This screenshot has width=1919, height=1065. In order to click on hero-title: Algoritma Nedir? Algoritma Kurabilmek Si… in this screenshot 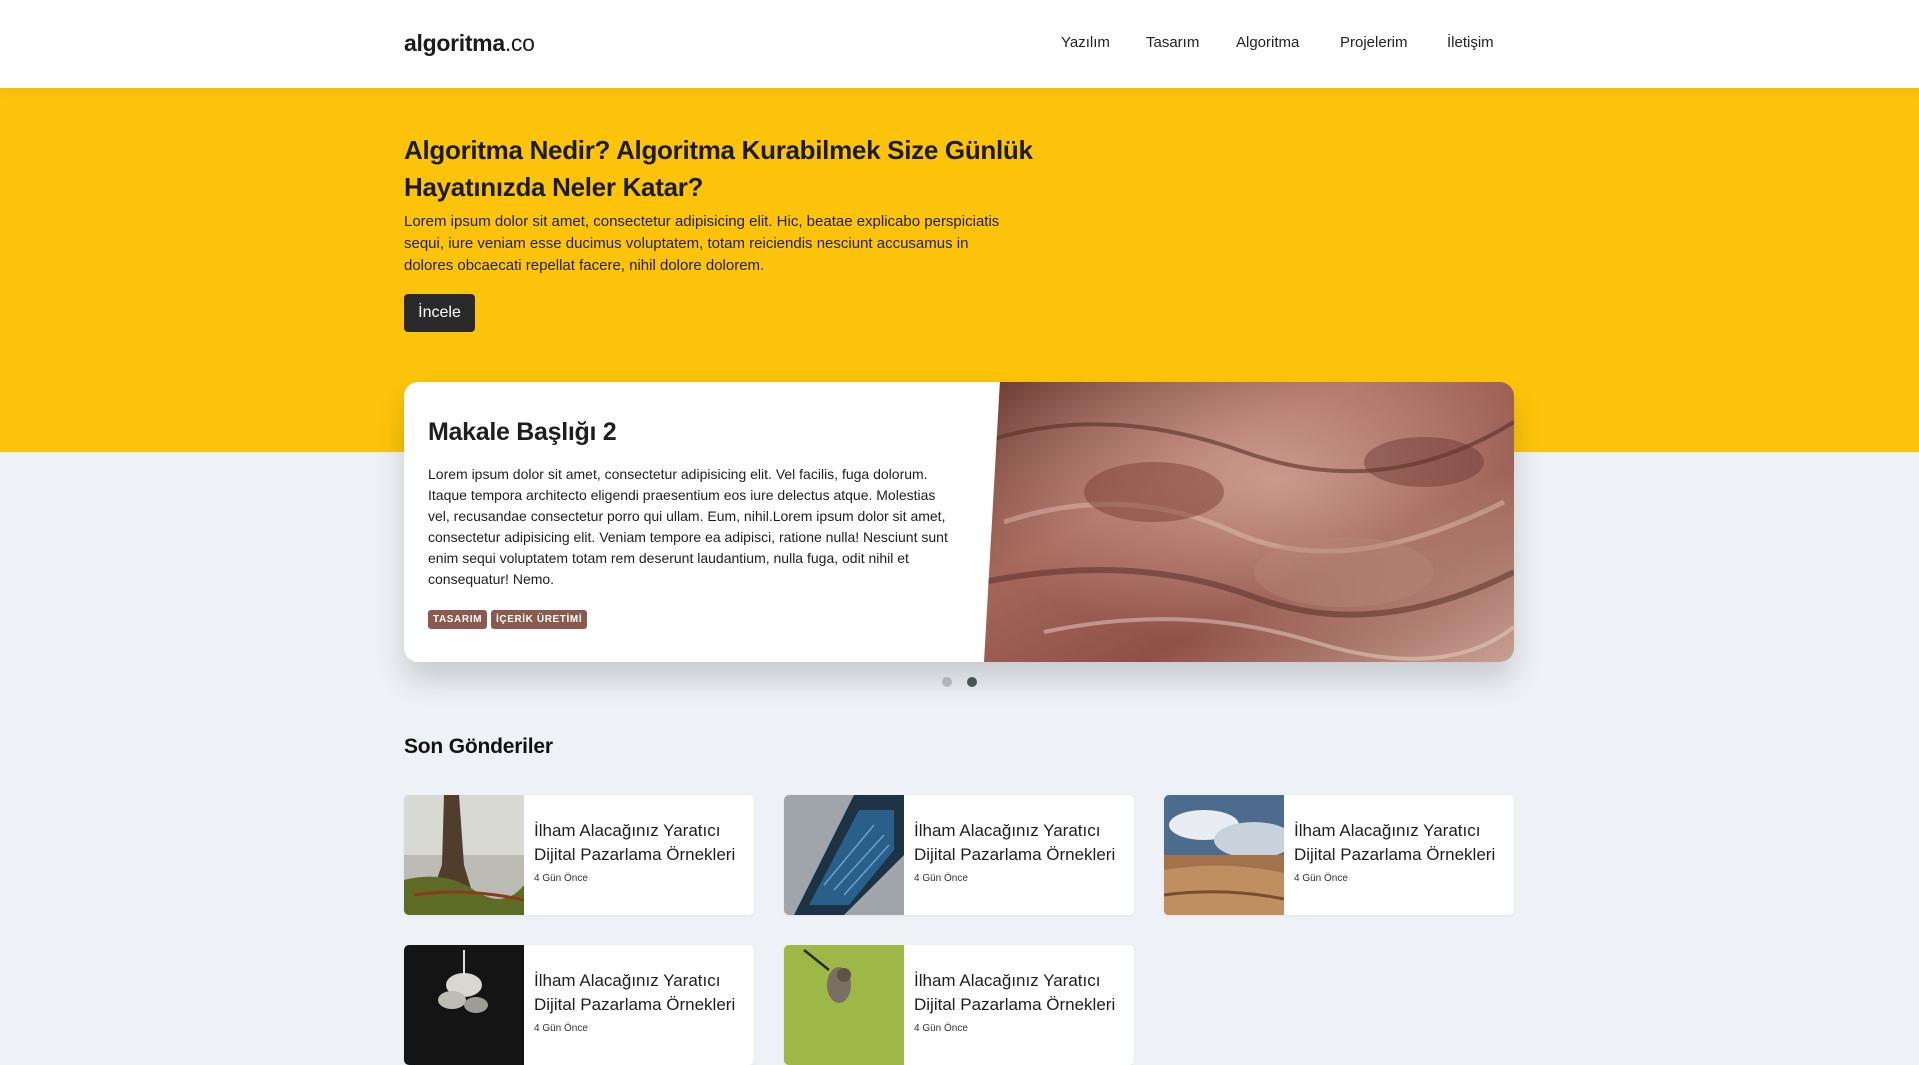, I will do `click(718, 168)`.